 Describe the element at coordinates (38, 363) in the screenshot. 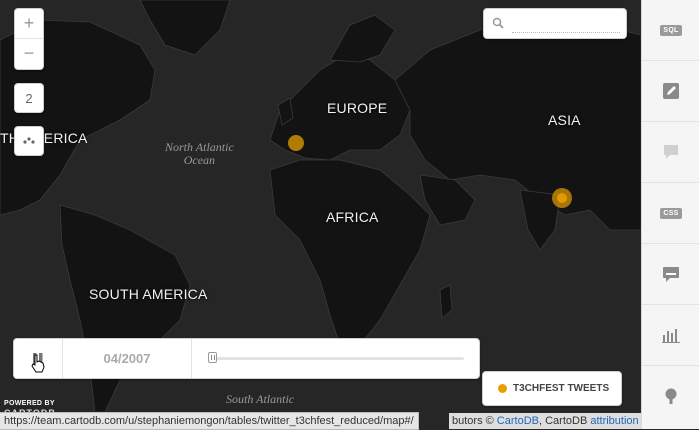

I see `hand-cursor-icon` at that location.